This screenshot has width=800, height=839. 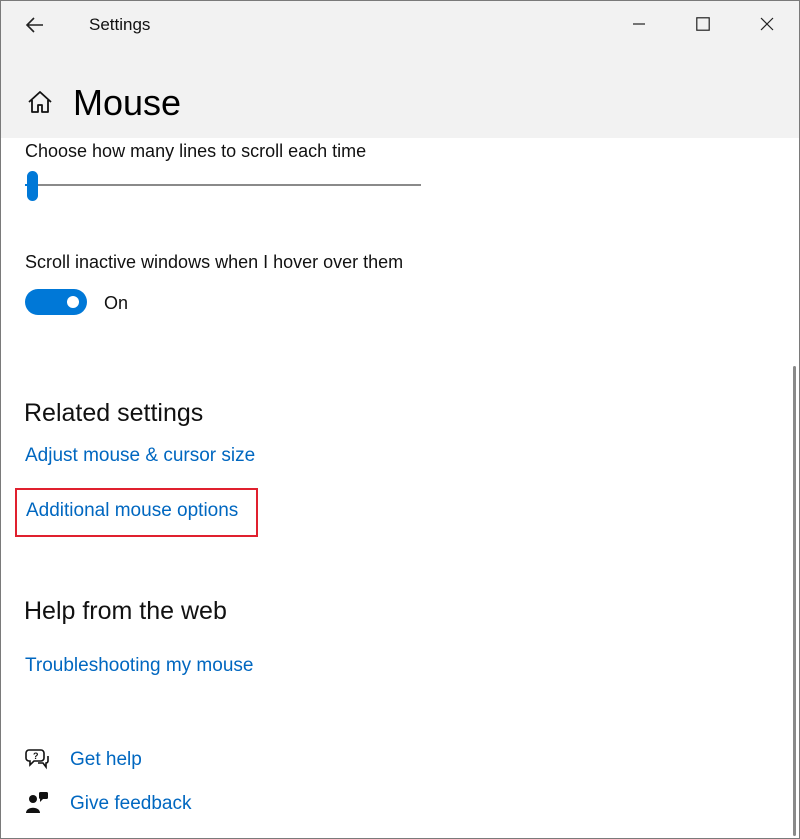 I want to click on close-button, so click(x=767, y=24).